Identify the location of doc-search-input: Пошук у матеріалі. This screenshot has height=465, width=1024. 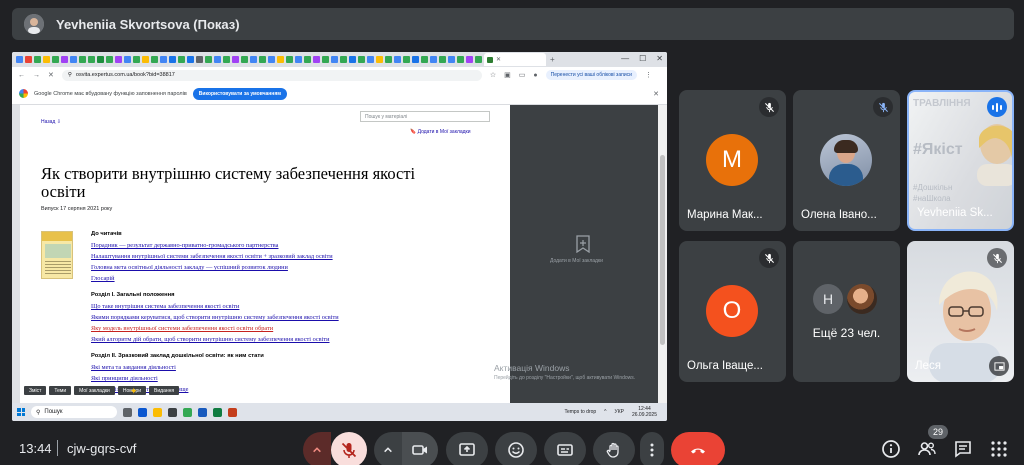
(425, 116).